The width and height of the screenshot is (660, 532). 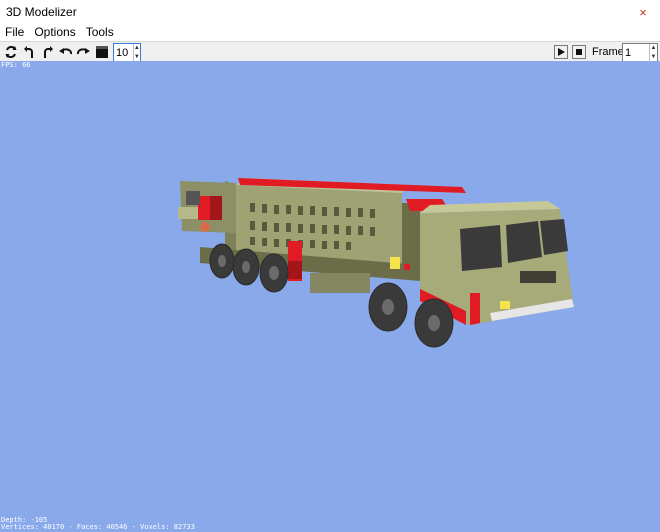 I want to click on title-bar: 3D Modelizer ×, so click(x=330, y=12).